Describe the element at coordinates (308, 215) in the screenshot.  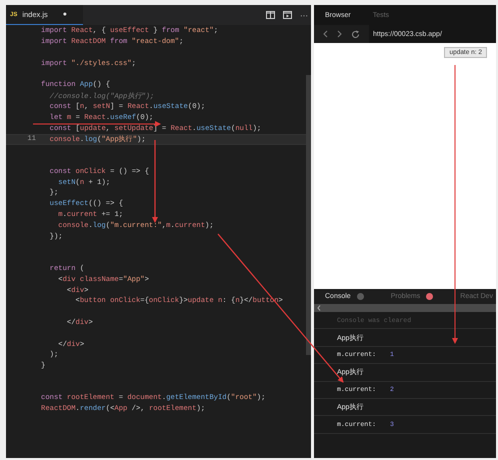
I see `scrollbar` at that location.